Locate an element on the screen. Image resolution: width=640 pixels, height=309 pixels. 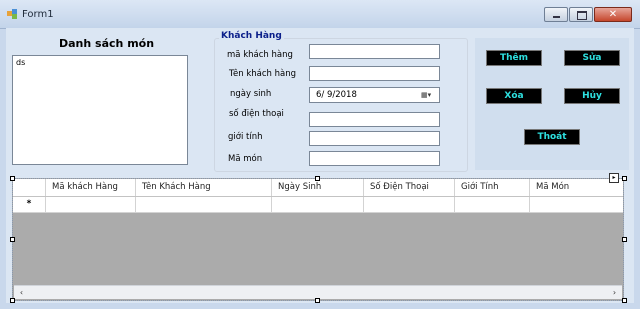
dish-code-label: Mã món is located at coordinates (245, 159).